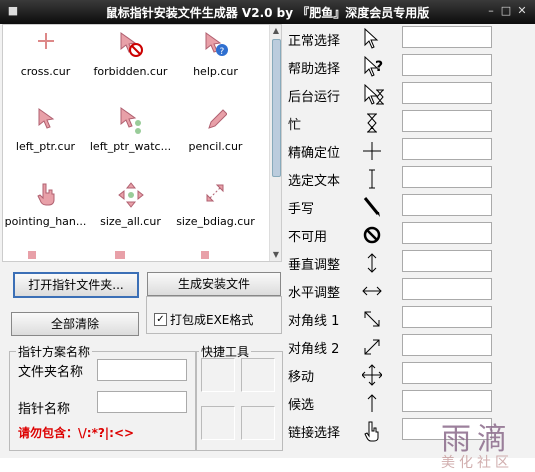  I want to click on minimize-icon: –, so click(491, 11).